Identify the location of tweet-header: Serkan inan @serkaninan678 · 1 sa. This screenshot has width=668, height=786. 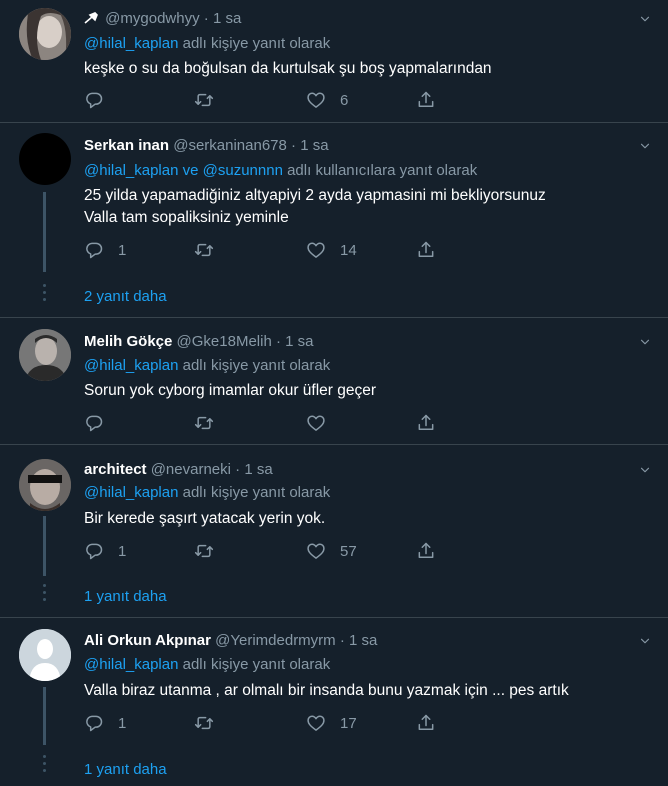
(206, 145).